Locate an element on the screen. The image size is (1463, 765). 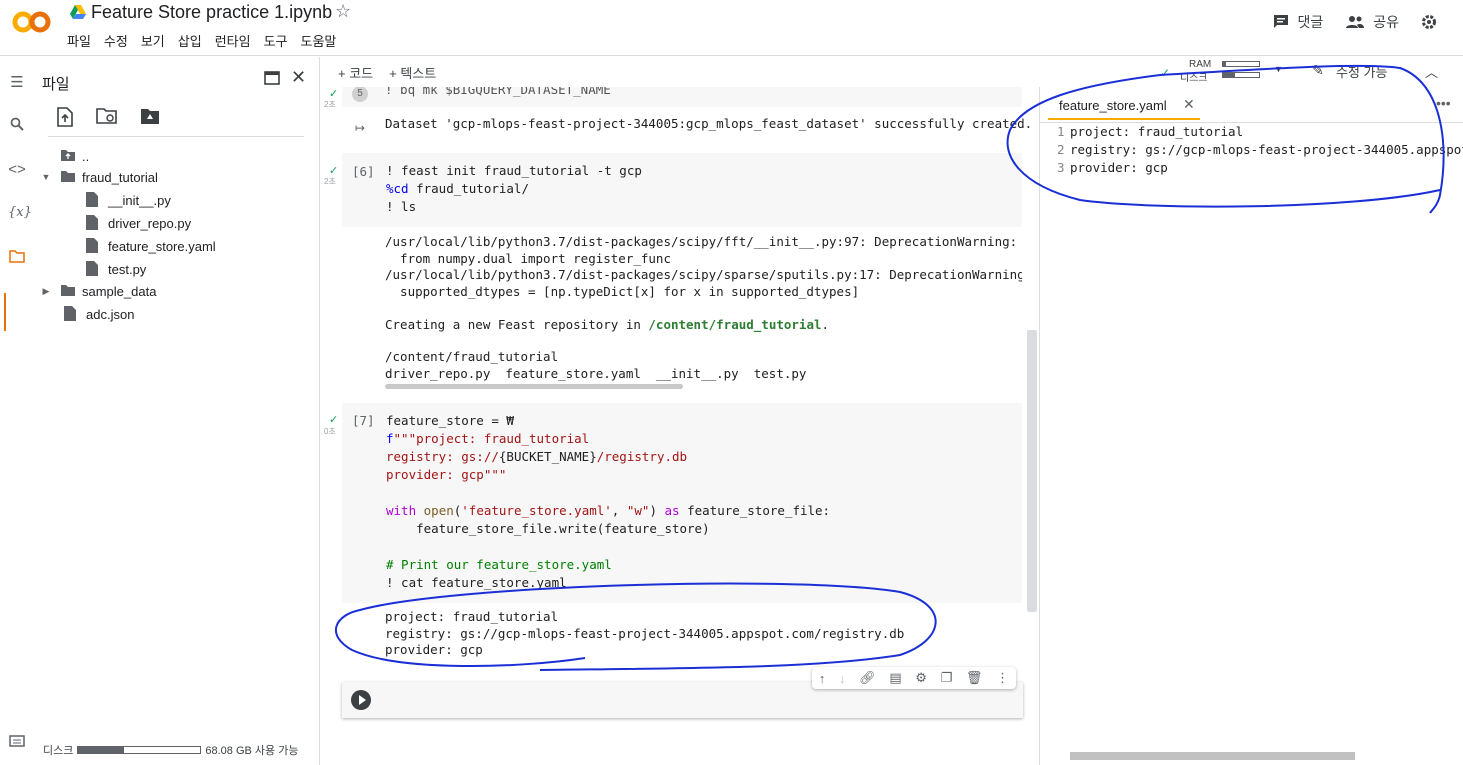
tree-item-driver-repo: driver_repo.py is located at coordinates (138, 223).